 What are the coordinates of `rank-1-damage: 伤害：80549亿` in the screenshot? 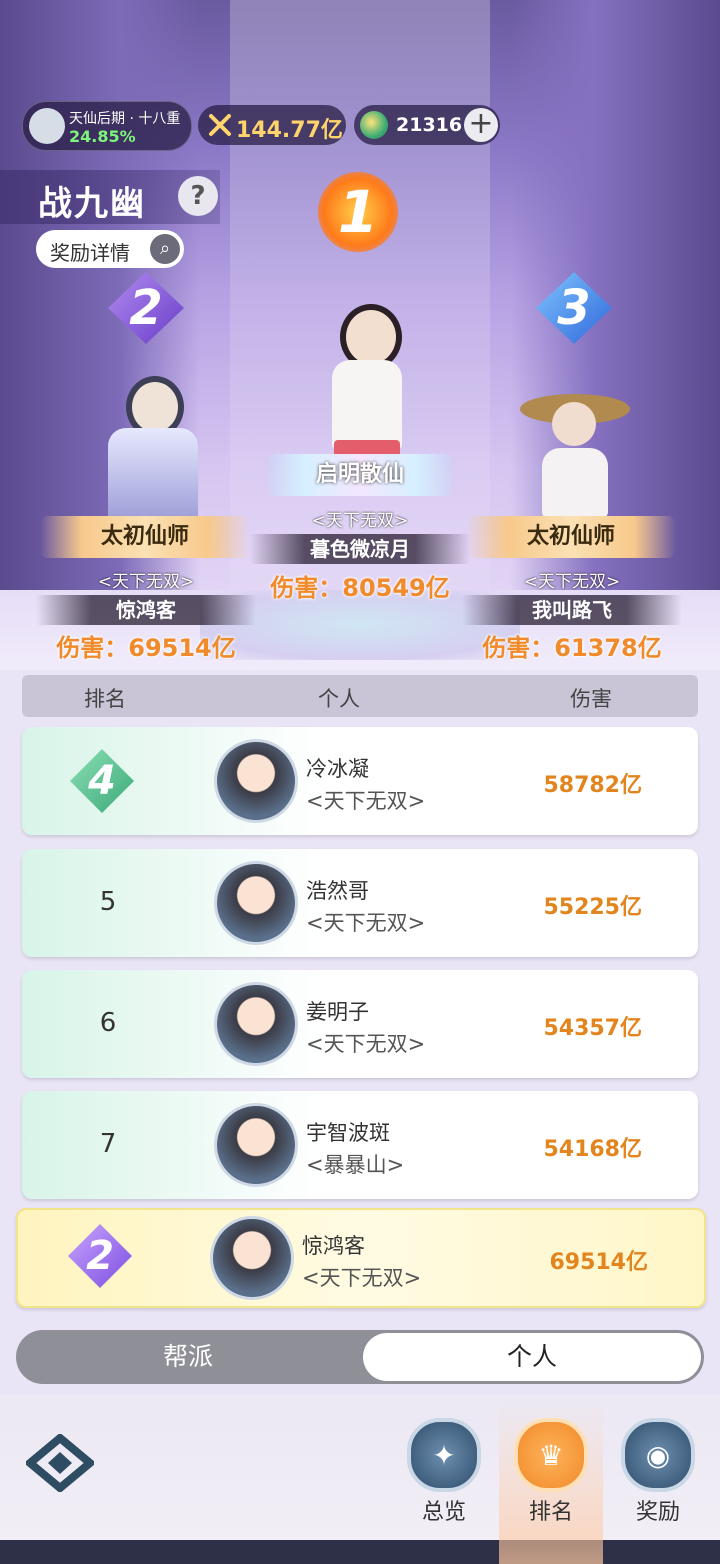 It's located at (360, 588).